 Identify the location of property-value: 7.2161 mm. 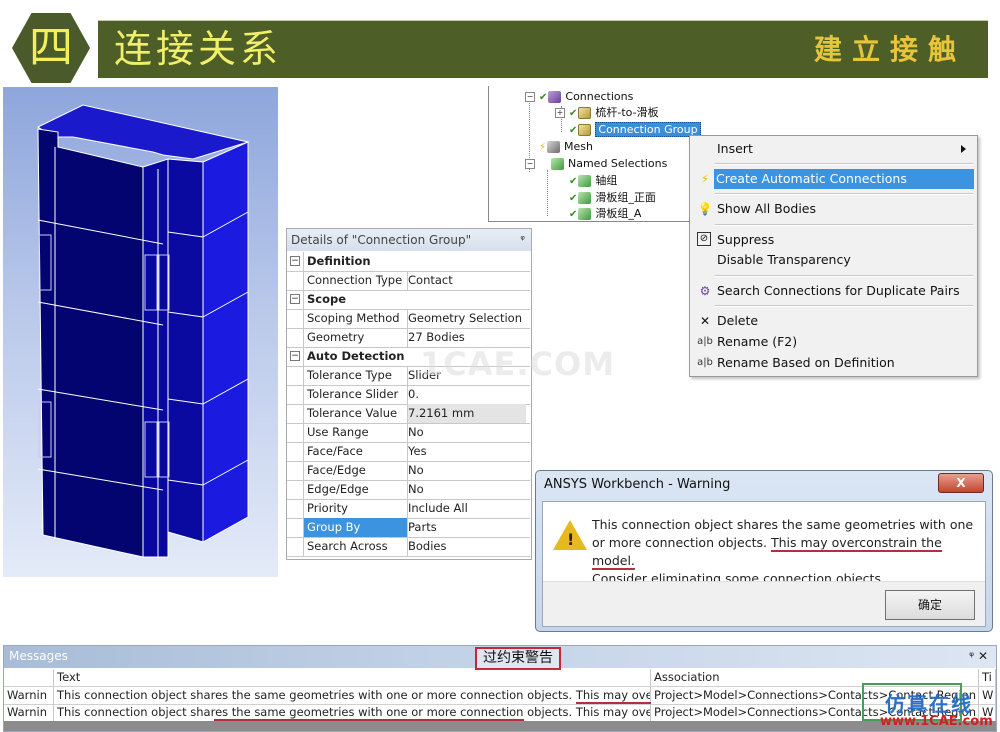
(467, 413).